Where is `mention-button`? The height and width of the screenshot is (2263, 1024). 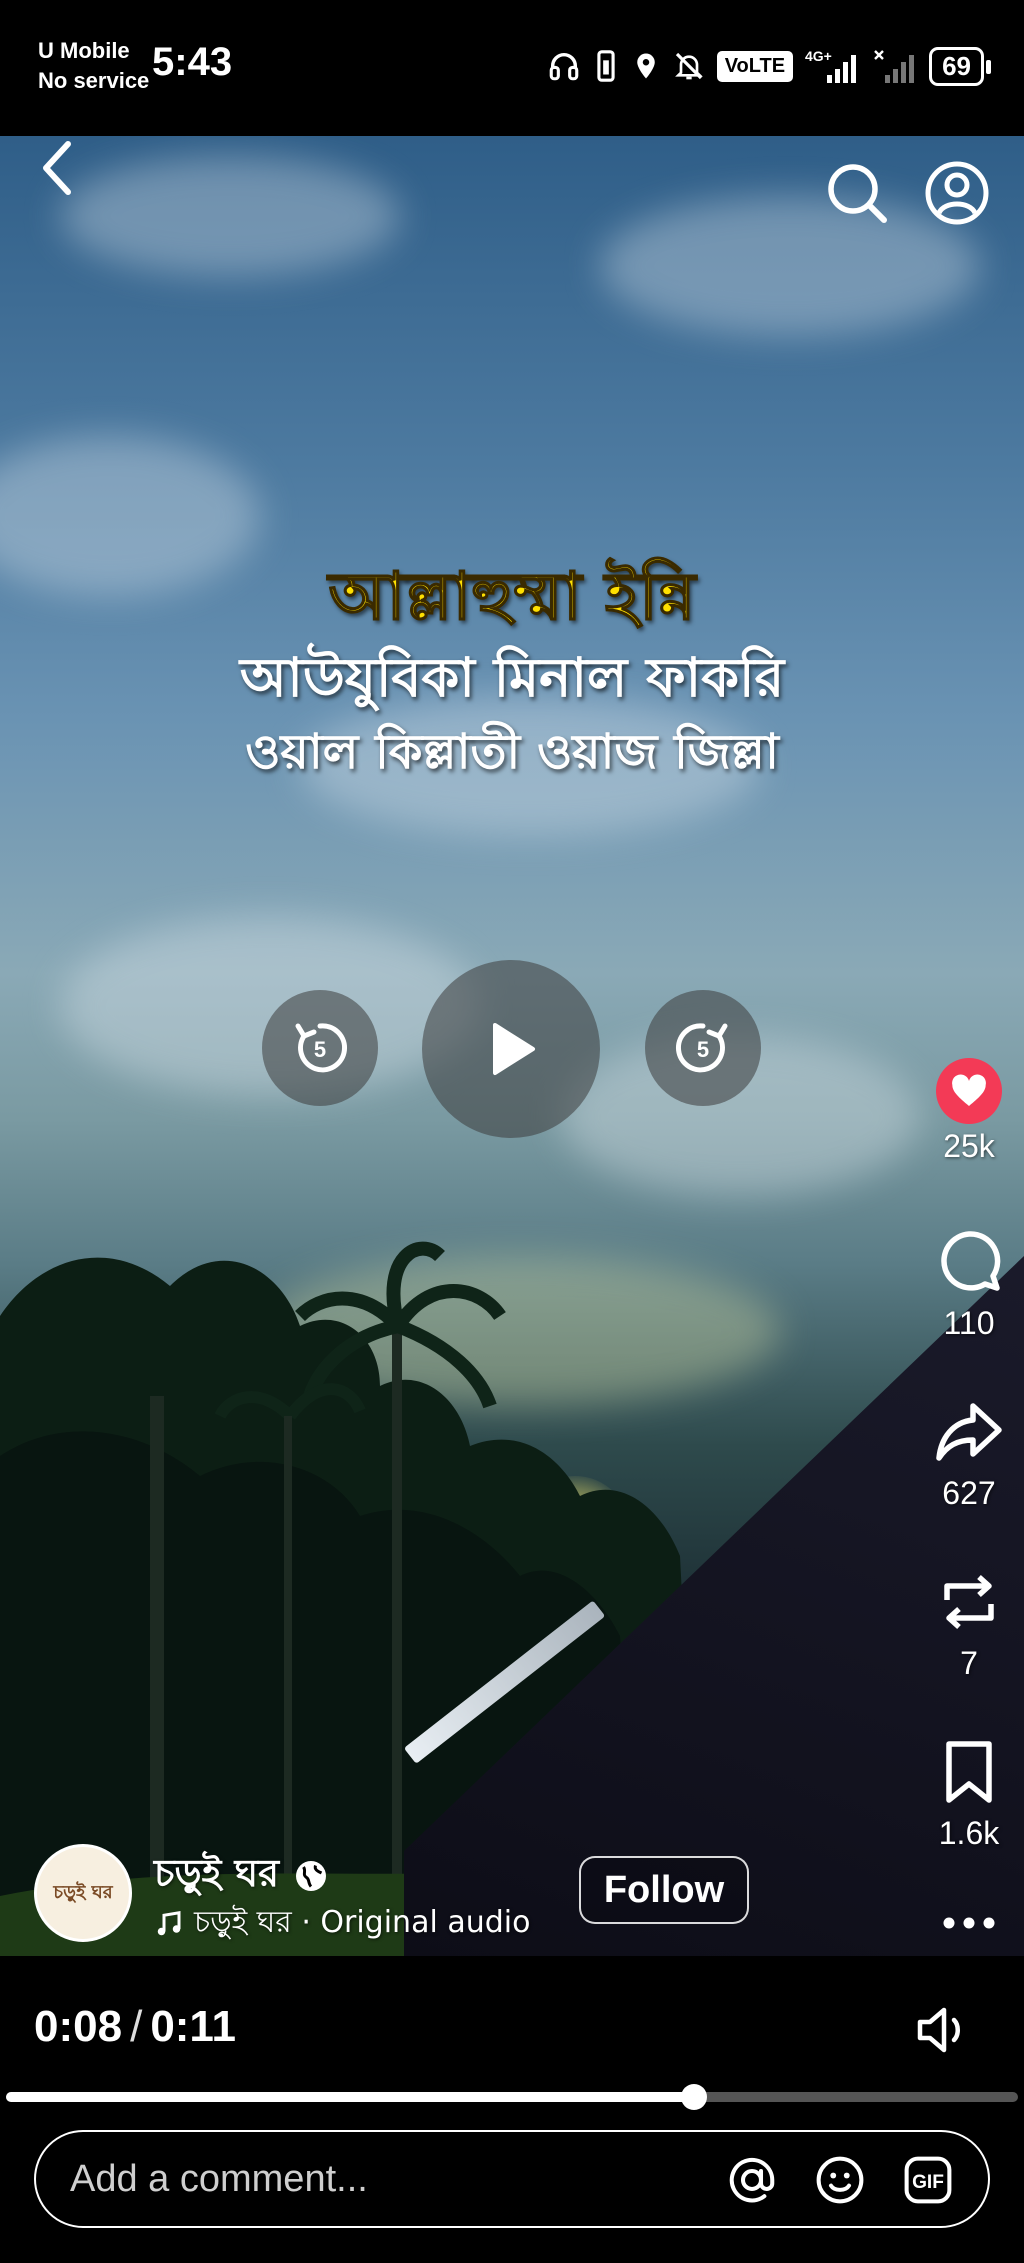 mention-button is located at coordinates (752, 2180).